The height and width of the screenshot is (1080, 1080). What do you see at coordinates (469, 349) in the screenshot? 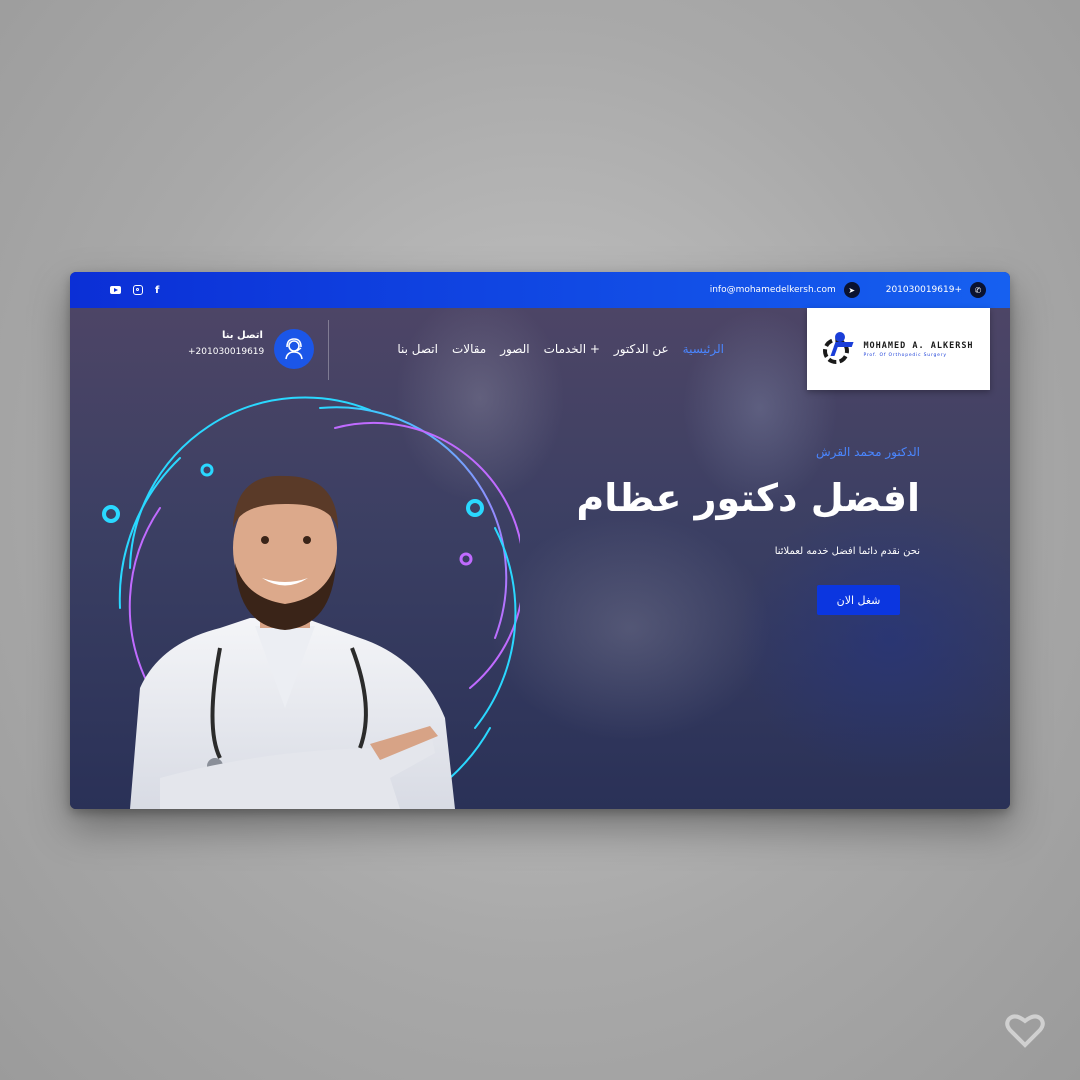
I see `nav-item-articles: مقالات` at bounding box center [469, 349].